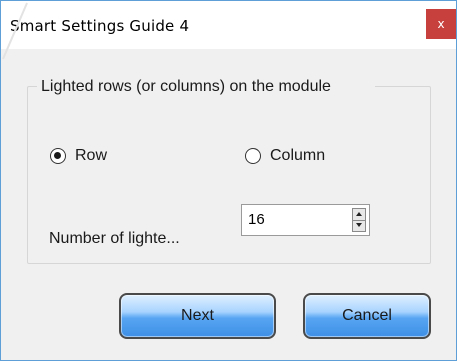  I want to click on cancel-button: Cancel, so click(367, 316).